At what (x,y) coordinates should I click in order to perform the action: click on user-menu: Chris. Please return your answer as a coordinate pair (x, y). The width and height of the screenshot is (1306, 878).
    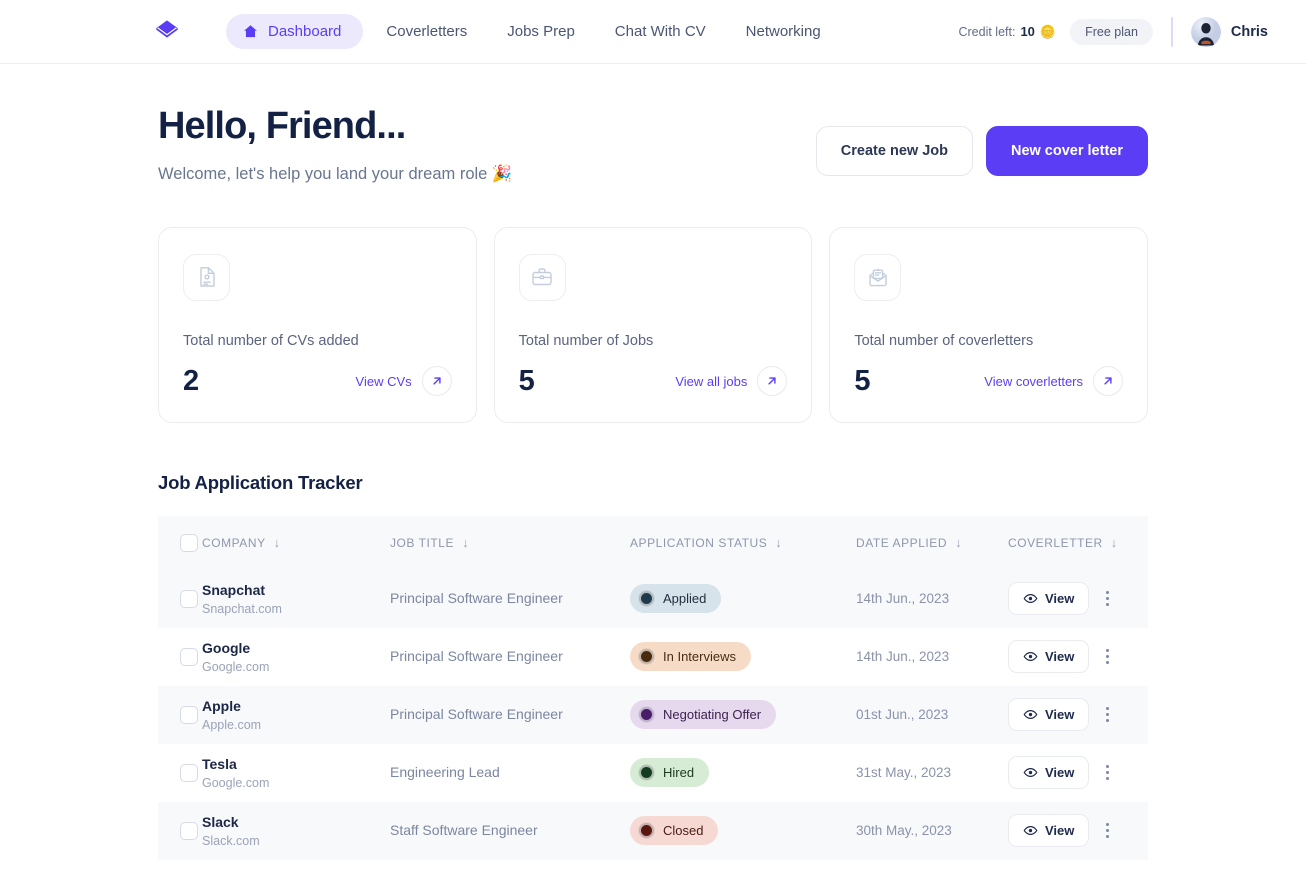
    Looking at the image, I should click on (1229, 31).